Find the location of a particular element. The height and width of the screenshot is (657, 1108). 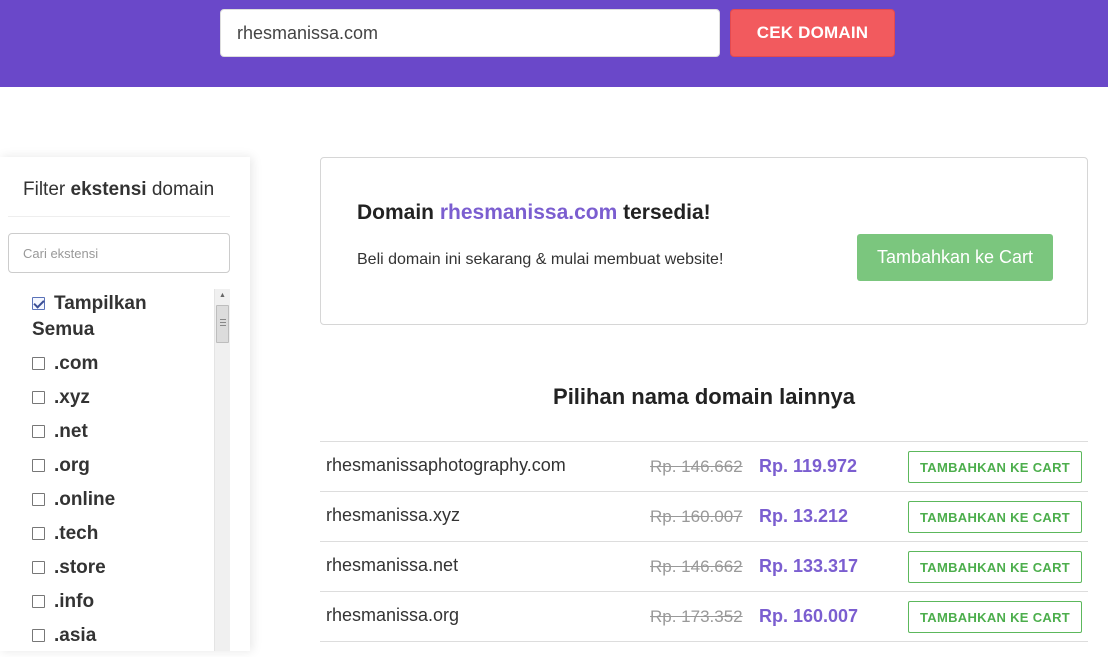

extension-label: .tech is located at coordinates (76, 533).